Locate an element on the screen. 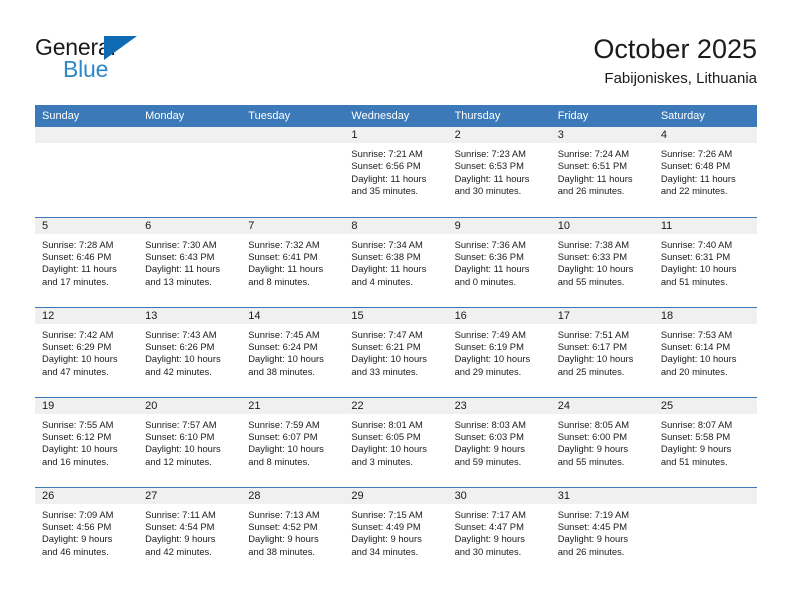 This screenshot has height=612, width=792. sunrise-time: Sunrise: 7:32 AM is located at coordinates (284, 244).